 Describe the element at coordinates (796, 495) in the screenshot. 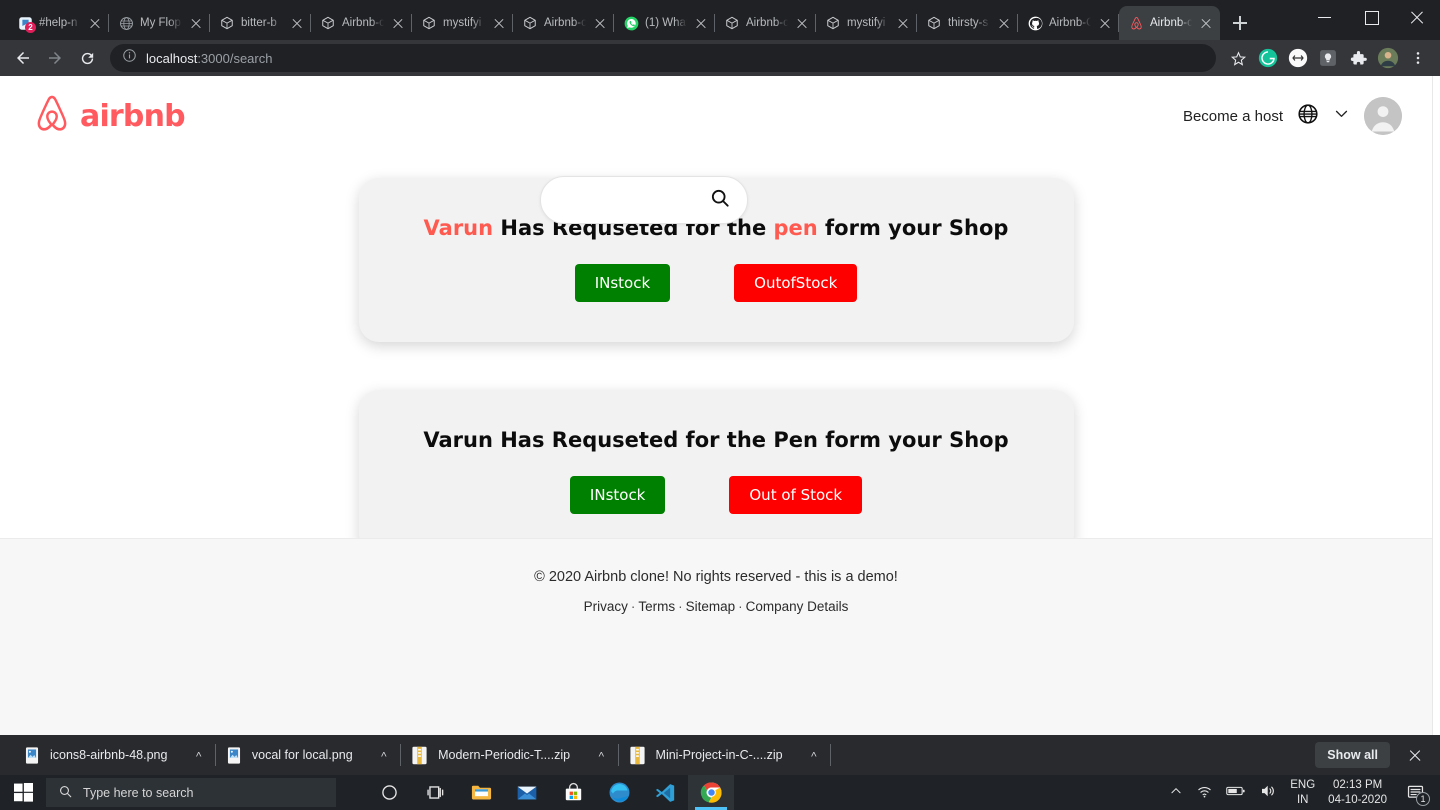

I see `out-of-stock-button: Out of Stock` at that location.